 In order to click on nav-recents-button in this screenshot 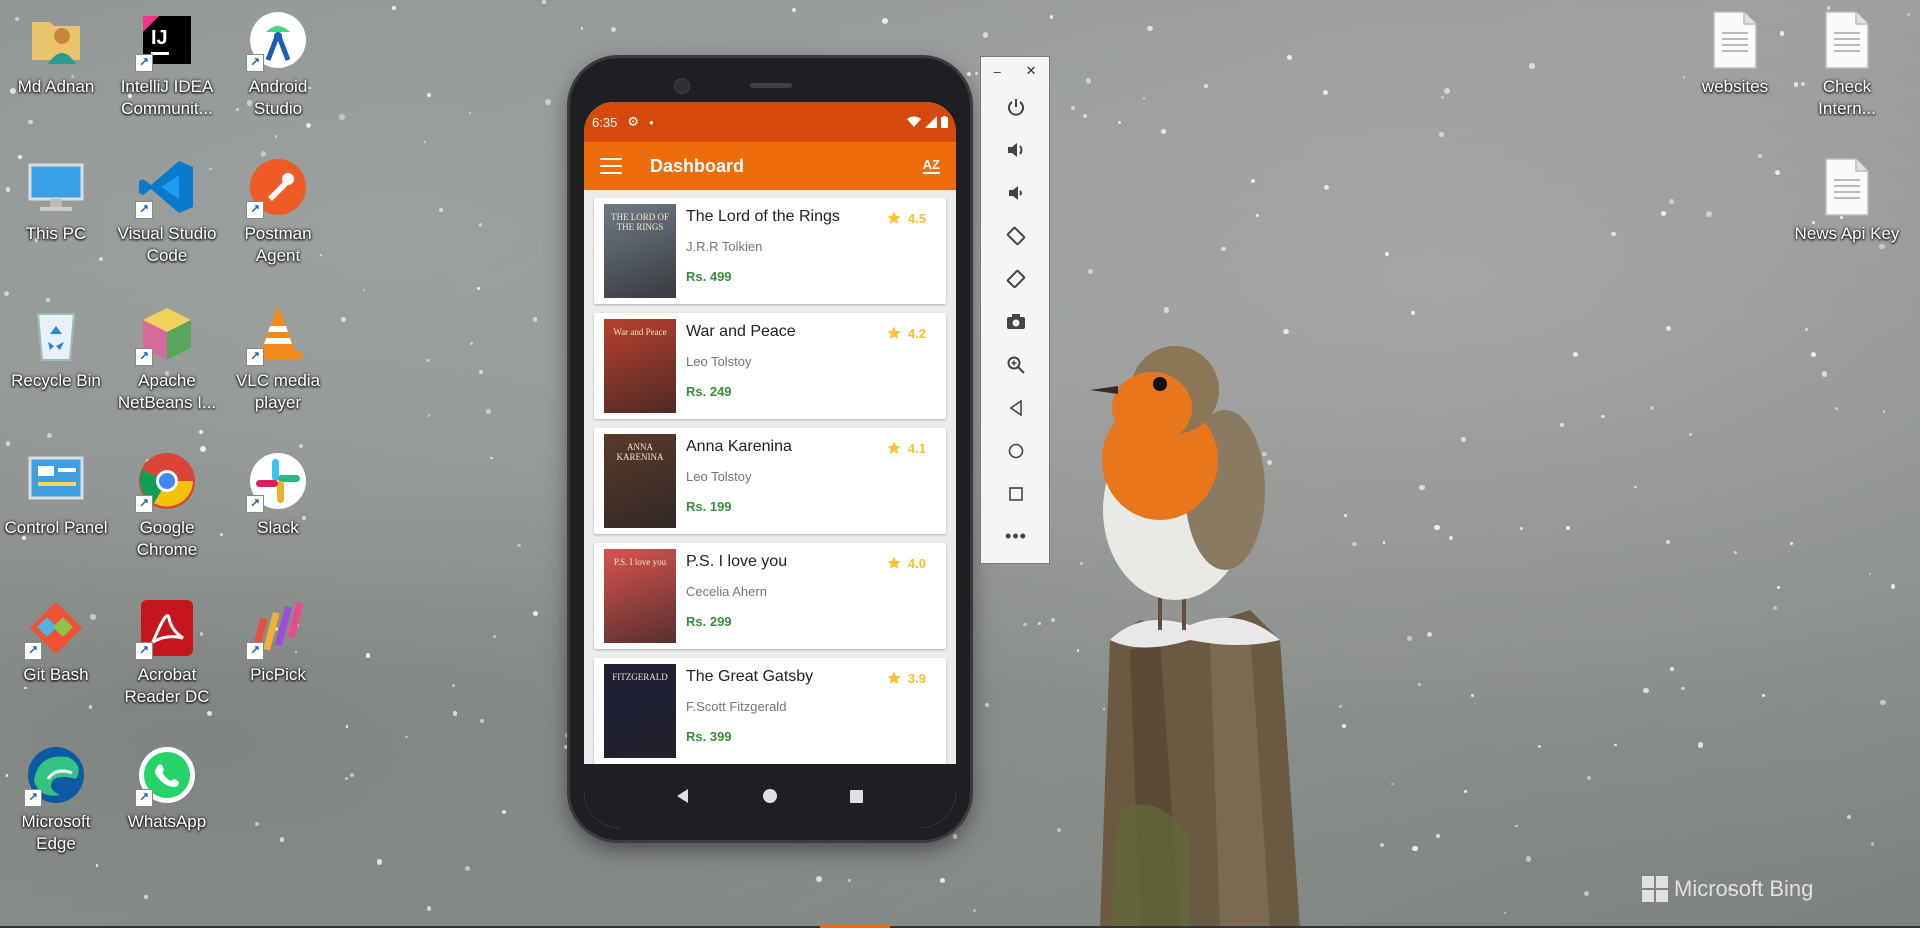, I will do `click(857, 796)`.